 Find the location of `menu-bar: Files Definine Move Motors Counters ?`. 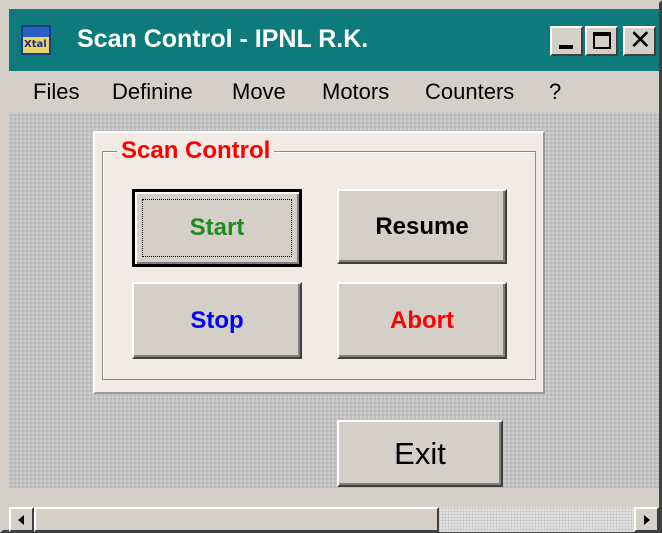

menu-bar: Files Definine Move Motors Counters ? is located at coordinates (334, 92).